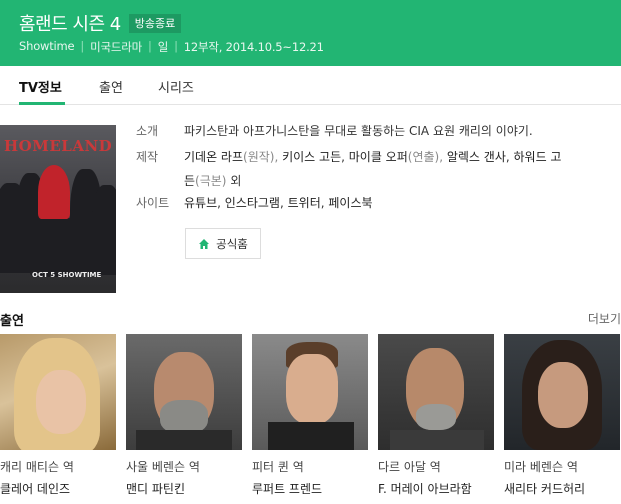  I want to click on production-label: 제작, so click(147, 157).